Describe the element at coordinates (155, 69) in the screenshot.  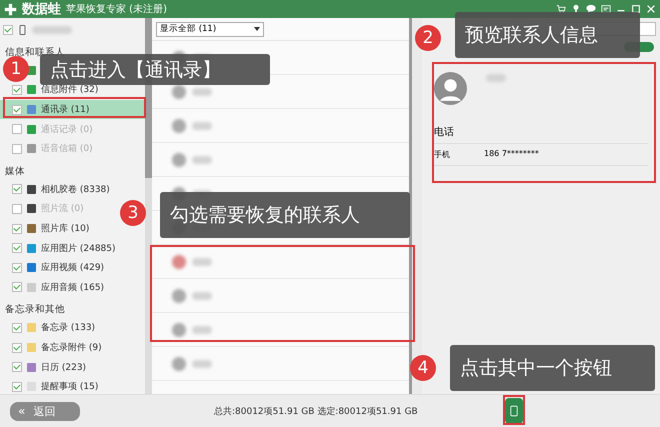
I see `instruction-tooltip: 点击进入【通讯录】` at that location.